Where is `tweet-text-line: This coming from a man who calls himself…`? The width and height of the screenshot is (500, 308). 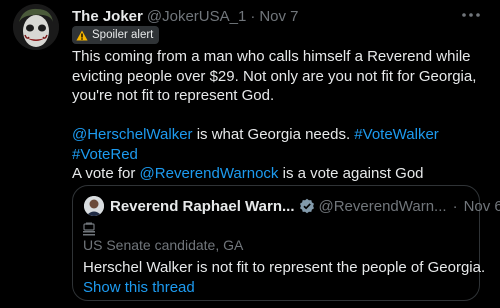
tweet-text-line: This coming from a man who calls himself… is located at coordinates (271, 56).